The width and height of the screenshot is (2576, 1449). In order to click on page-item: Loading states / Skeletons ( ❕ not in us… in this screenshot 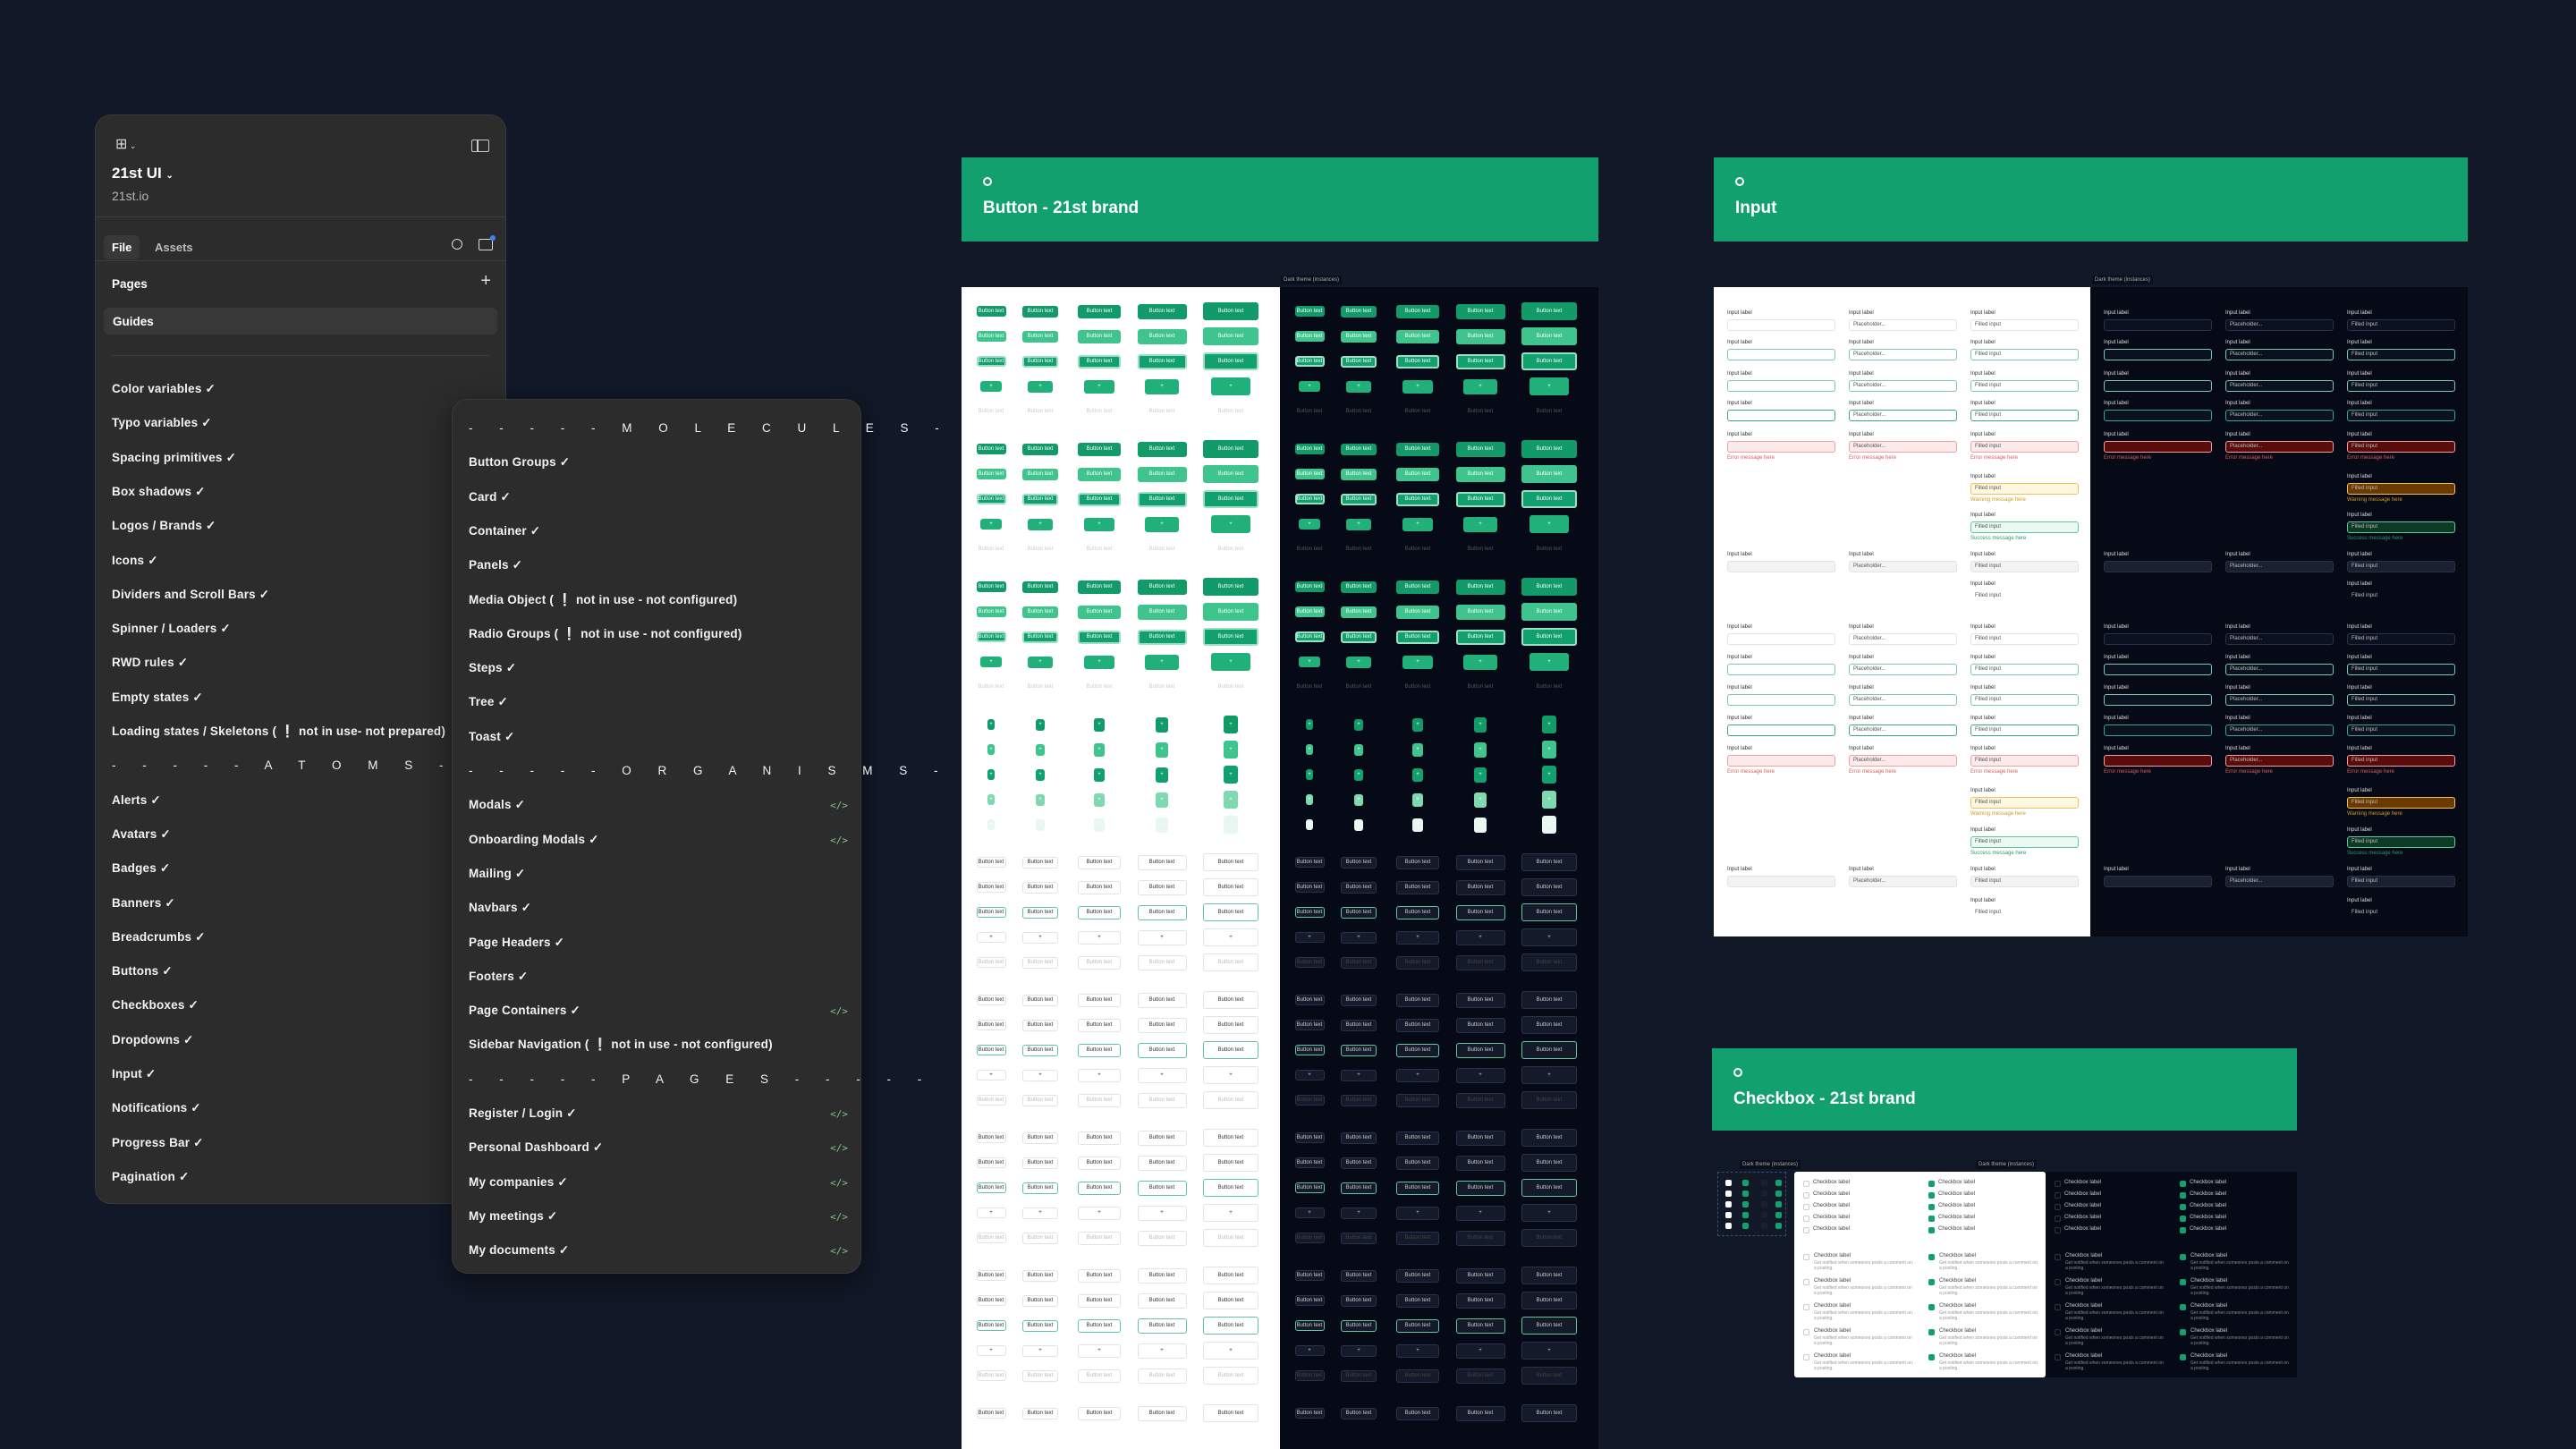, I will do `click(278, 731)`.